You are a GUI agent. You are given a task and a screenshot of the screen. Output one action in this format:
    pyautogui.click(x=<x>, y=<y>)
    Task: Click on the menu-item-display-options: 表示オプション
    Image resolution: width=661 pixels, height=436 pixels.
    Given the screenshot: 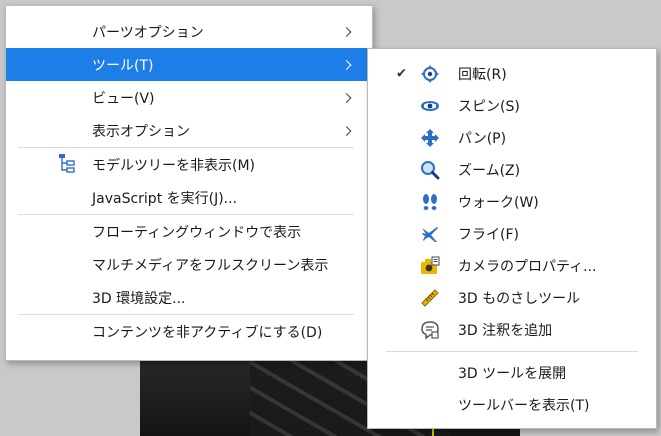 What is the action you would take?
    pyautogui.click(x=189, y=130)
    